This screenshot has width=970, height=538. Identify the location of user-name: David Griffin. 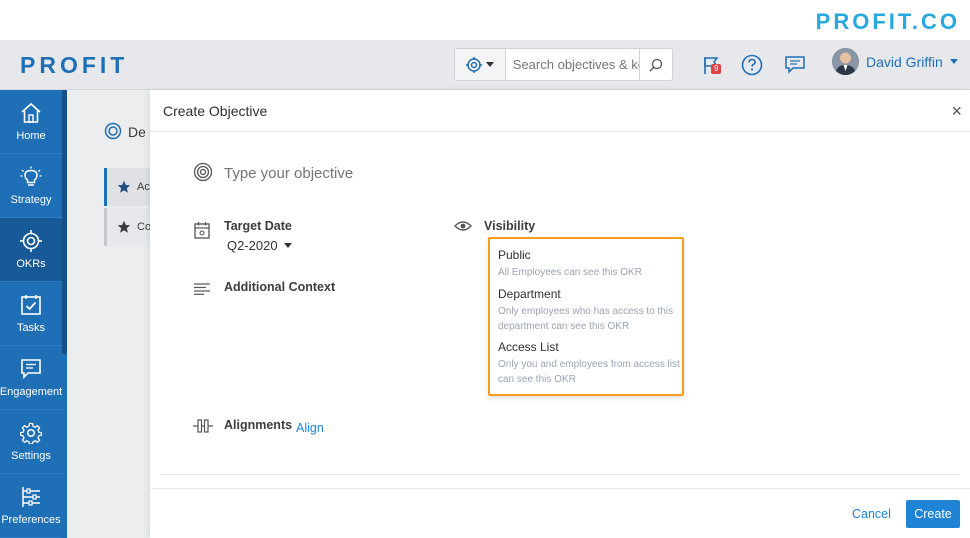
(904, 61).